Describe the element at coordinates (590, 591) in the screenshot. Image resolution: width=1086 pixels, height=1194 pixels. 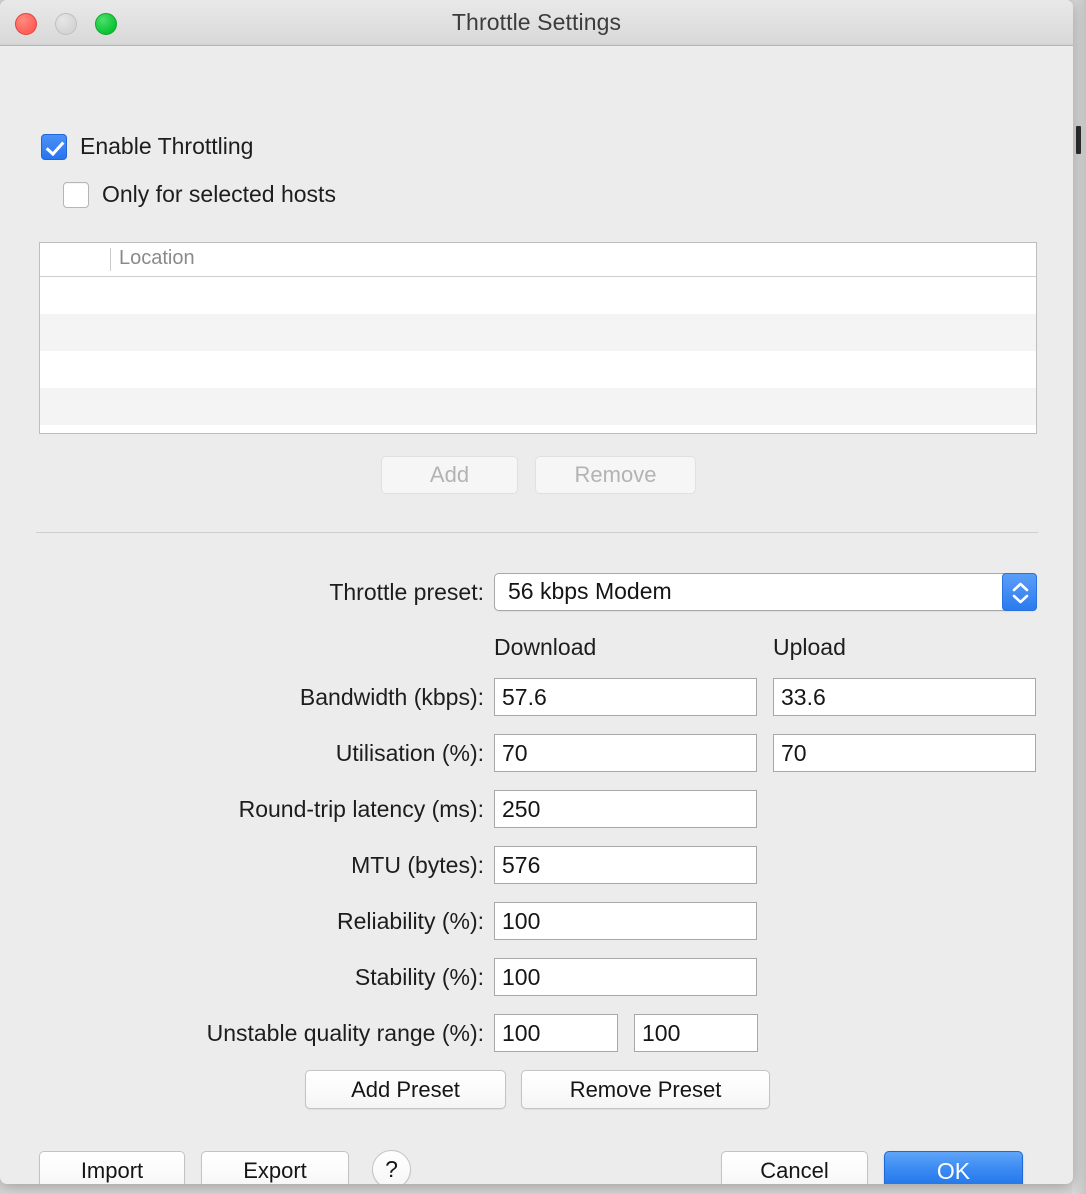
I see `throttle-preset-value: 56 kbps Modem` at that location.